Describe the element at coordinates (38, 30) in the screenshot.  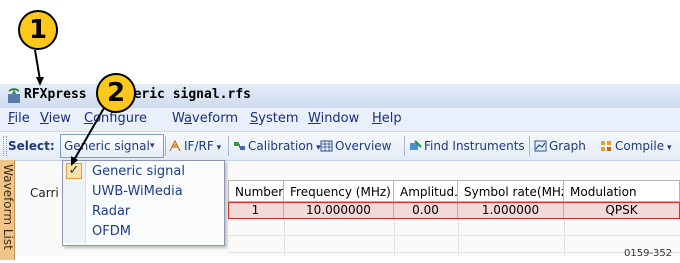
I see `callout-1: 1` at that location.